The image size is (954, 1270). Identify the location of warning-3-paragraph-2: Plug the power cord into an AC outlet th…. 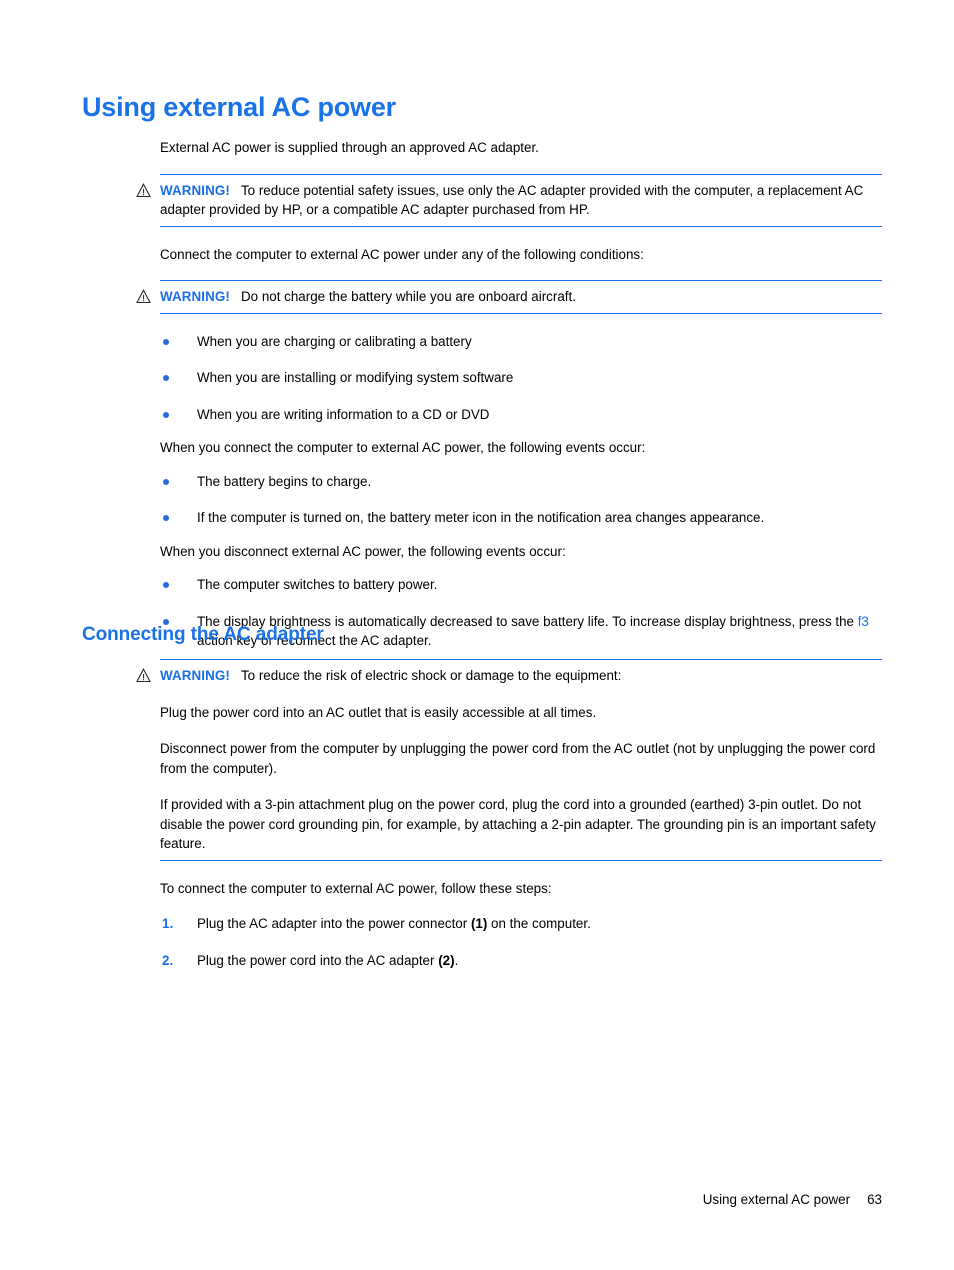
(378, 712).